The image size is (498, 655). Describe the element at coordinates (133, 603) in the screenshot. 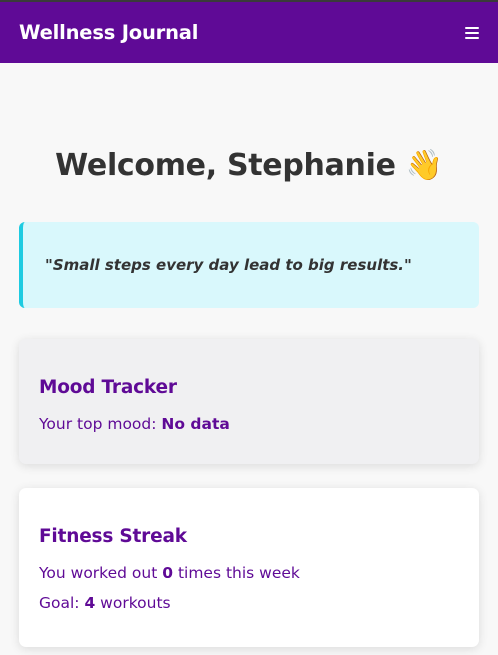

I see `goal-suffix: workouts` at that location.